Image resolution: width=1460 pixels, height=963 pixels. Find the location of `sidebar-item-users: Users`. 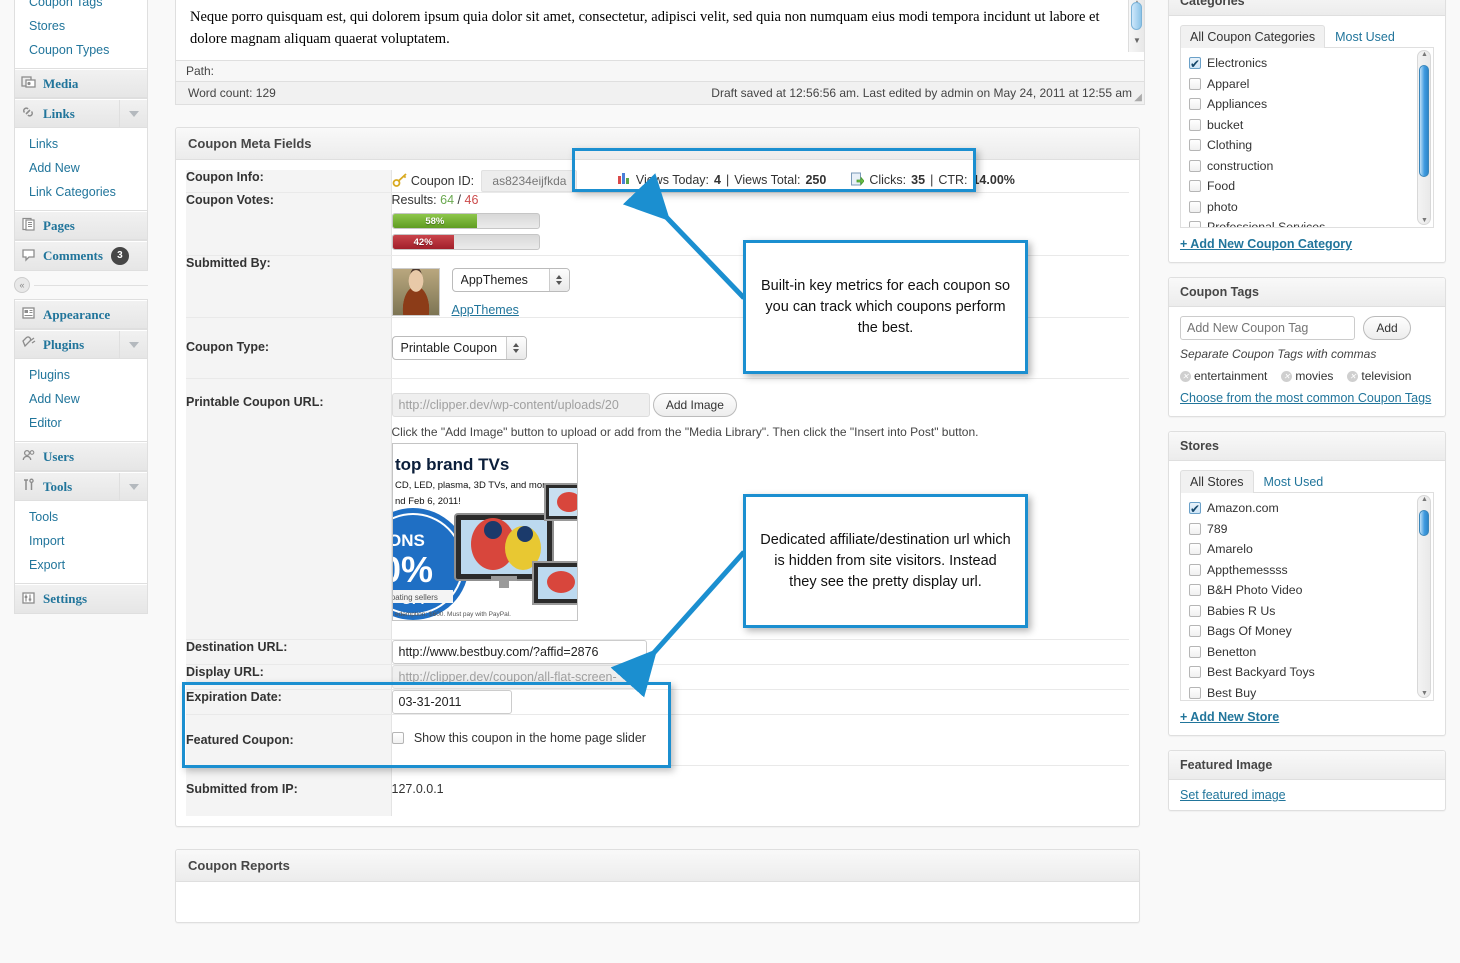

sidebar-item-users: Users is located at coordinates (81, 456).